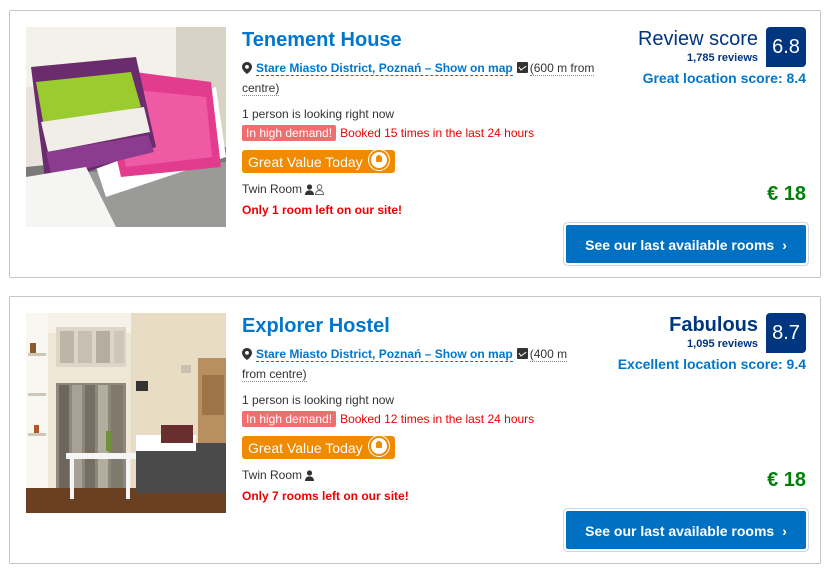  What do you see at coordinates (722, 344) in the screenshot?
I see `review-count: 1,095 reviews` at bounding box center [722, 344].